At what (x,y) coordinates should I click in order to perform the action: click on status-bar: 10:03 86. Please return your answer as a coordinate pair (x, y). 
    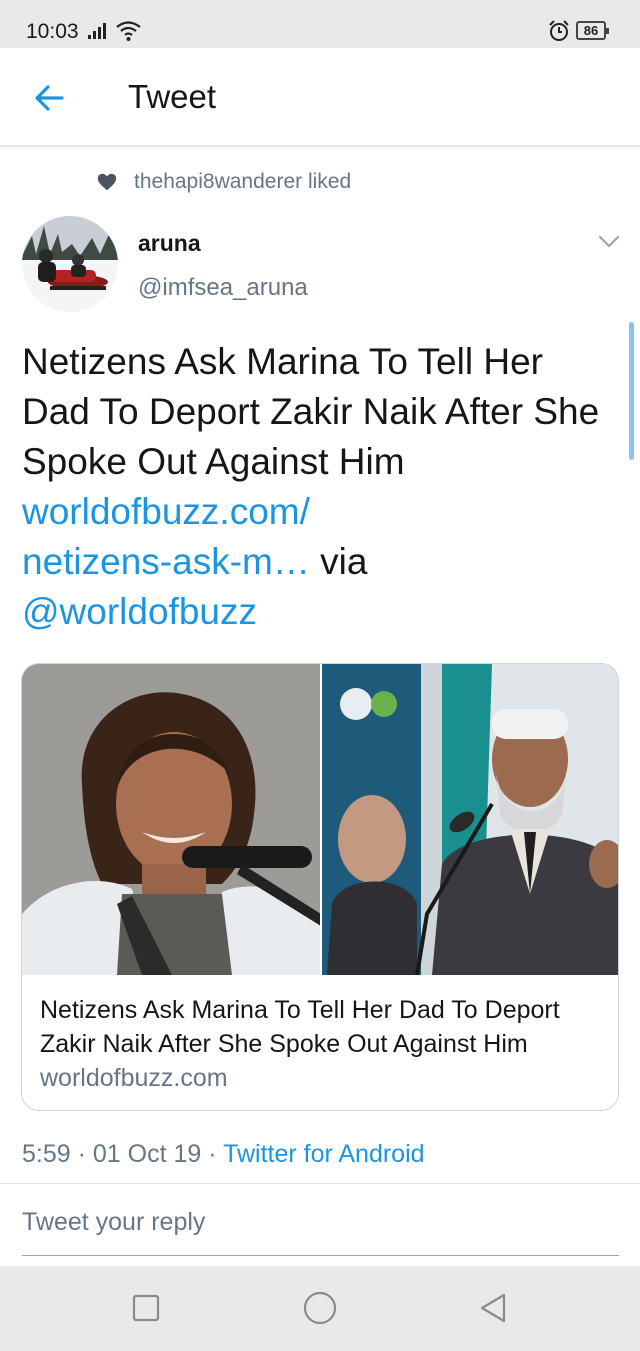
    Looking at the image, I should click on (320, 24).